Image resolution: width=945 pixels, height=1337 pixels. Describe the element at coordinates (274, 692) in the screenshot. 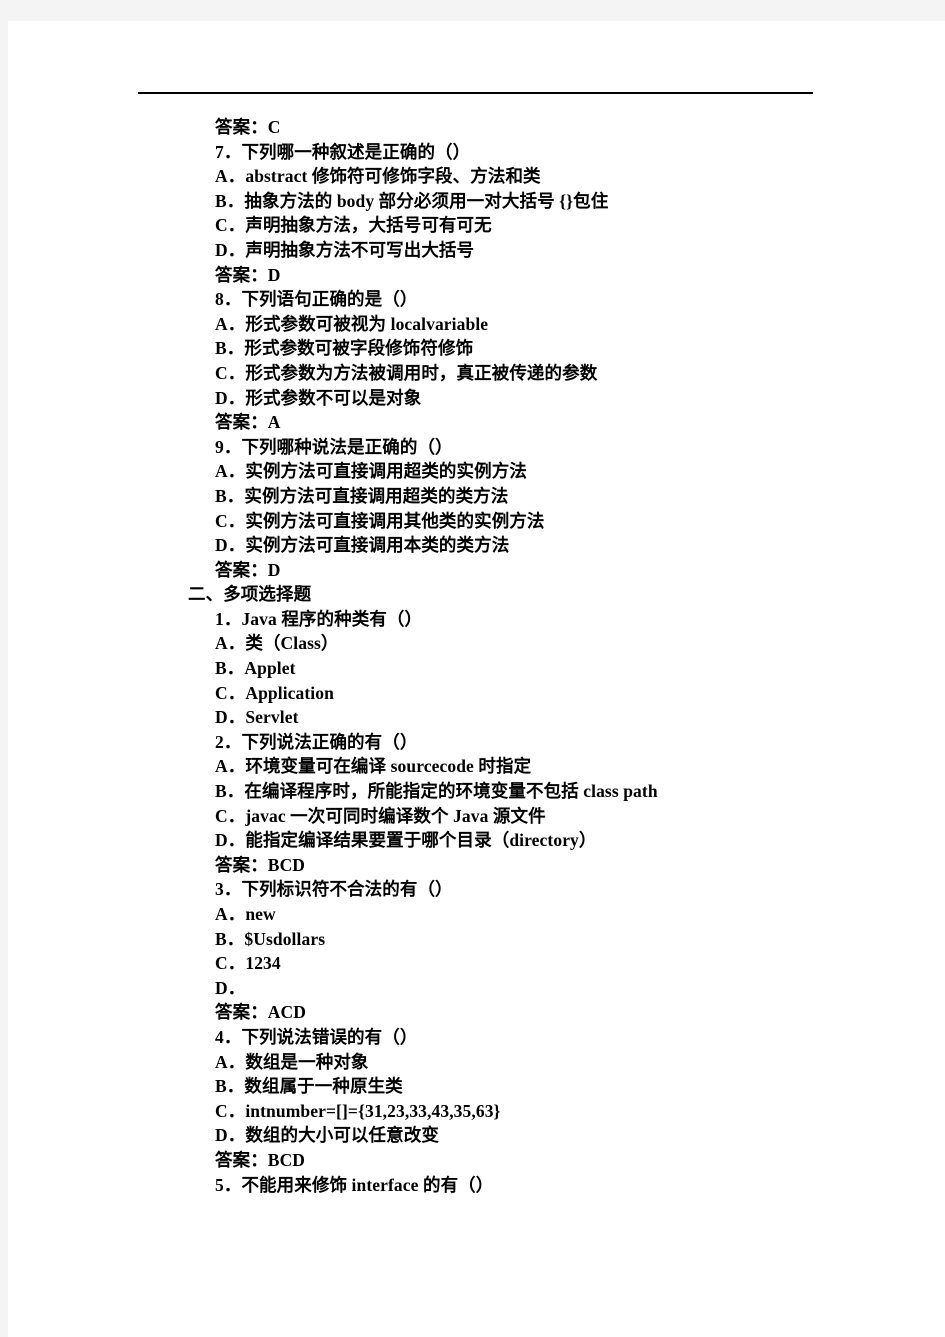

I see `option-line: C．Application` at that location.